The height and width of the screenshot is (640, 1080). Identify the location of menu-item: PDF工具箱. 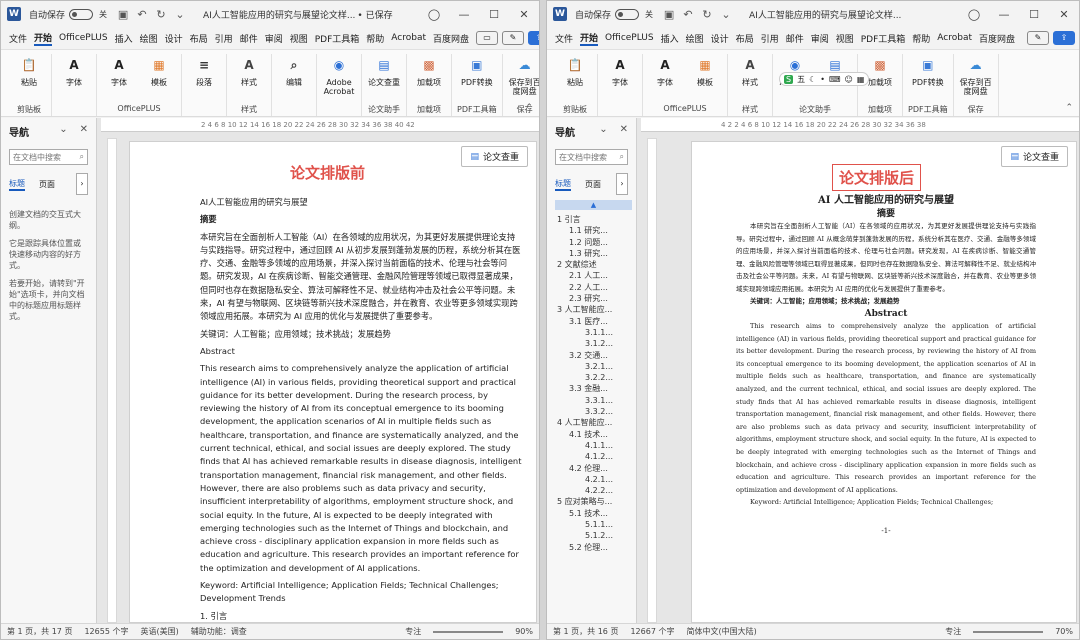
(883, 38).